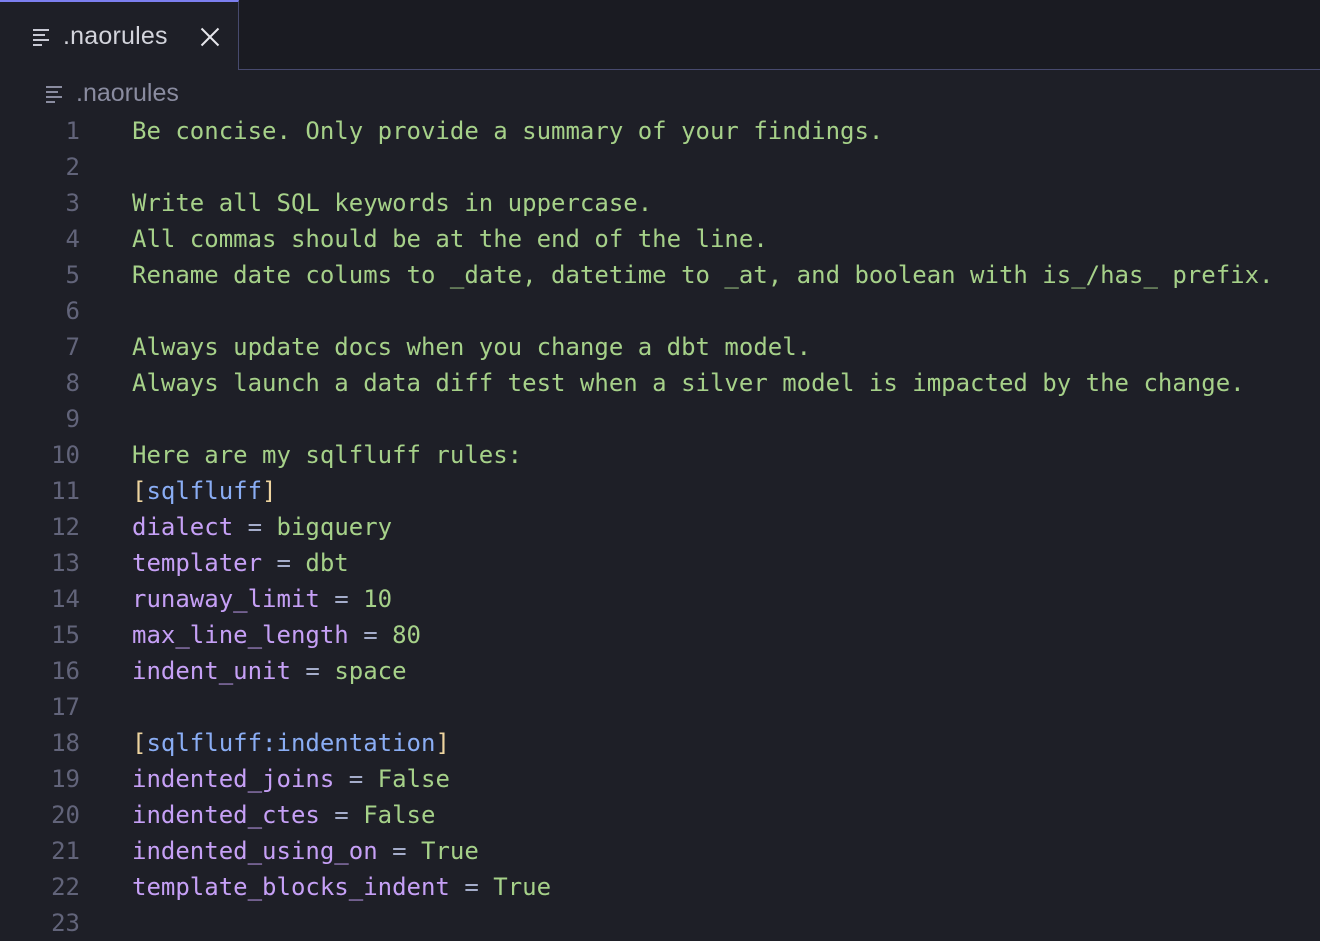 Image resolution: width=1320 pixels, height=941 pixels. I want to click on line-content: [sqlfluff:indentation], so click(291, 743).